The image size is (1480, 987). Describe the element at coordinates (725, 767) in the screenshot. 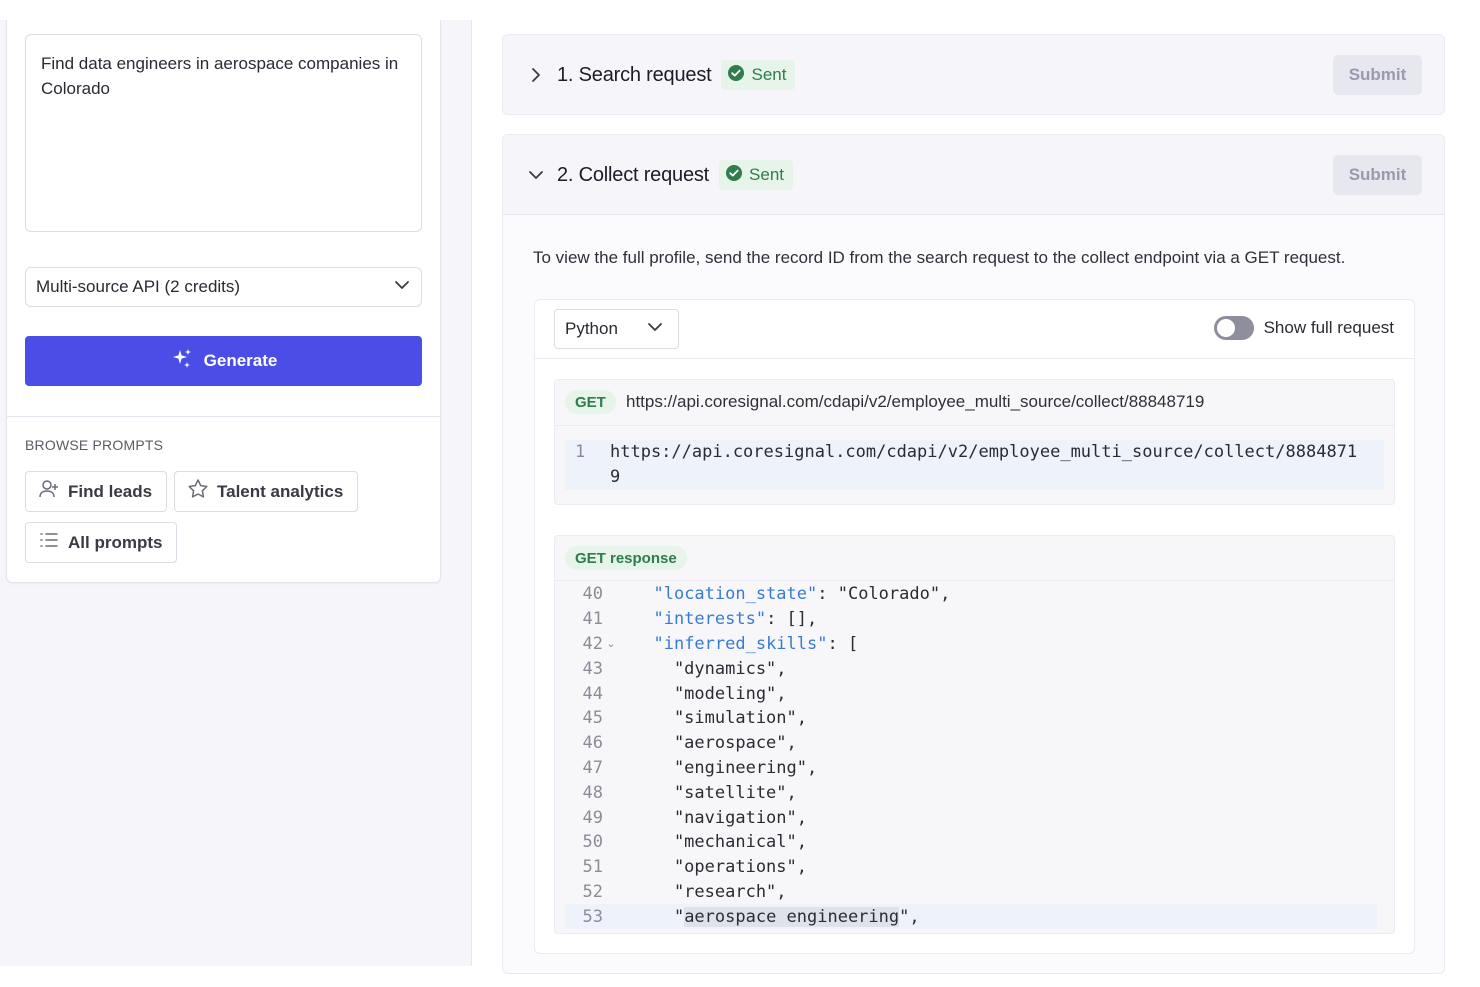

I see `code-text: "engineering",` at that location.